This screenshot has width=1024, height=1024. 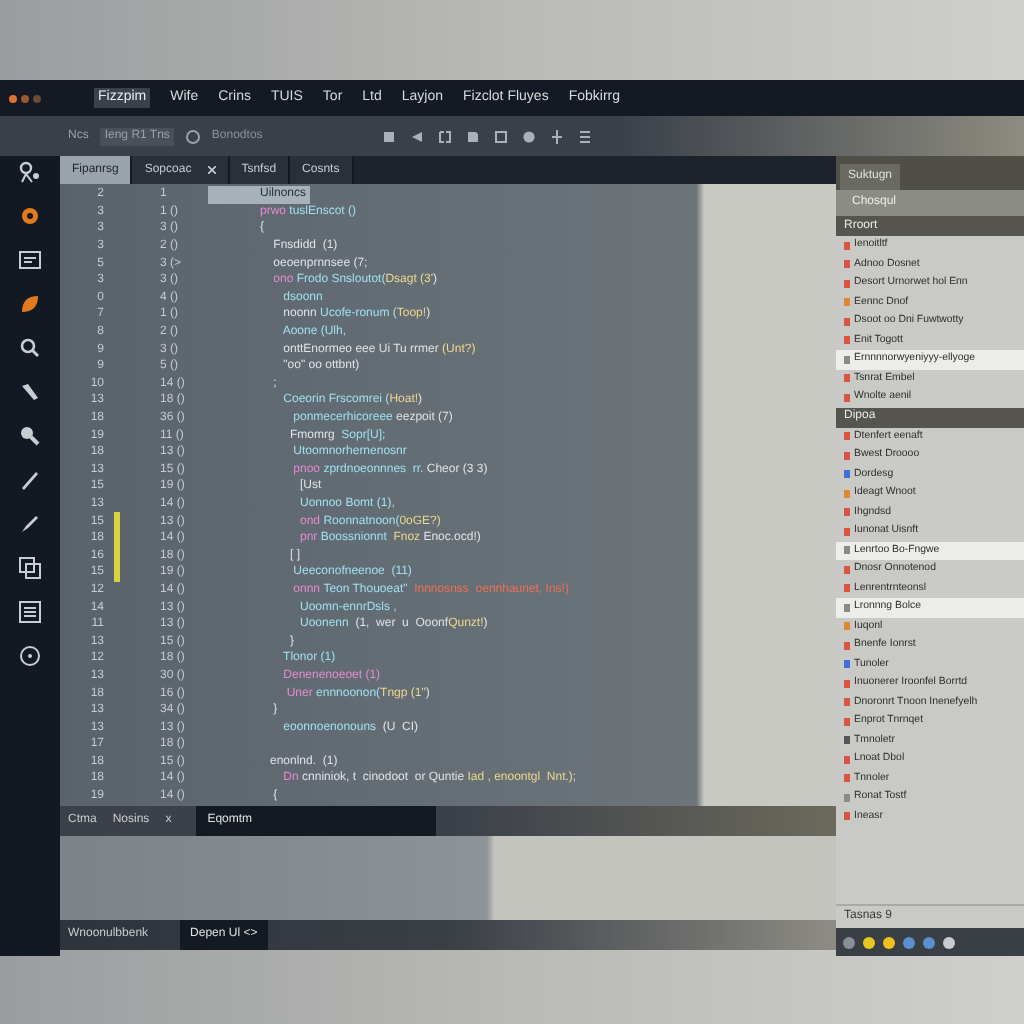 I want to click on terminal-icon, so click(x=30, y=260).